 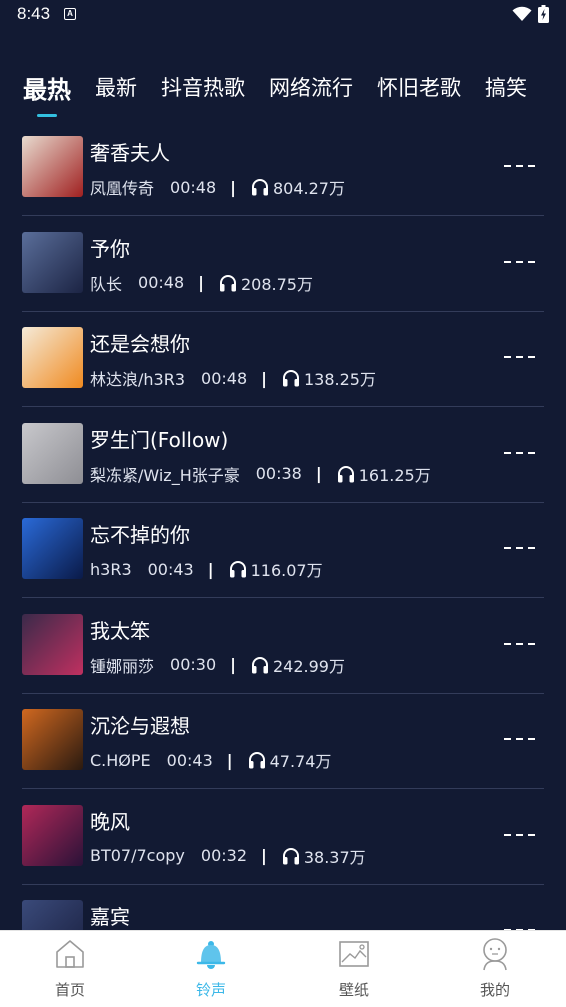 I want to click on tab-newest: 最新, so click(x=116, y=87).